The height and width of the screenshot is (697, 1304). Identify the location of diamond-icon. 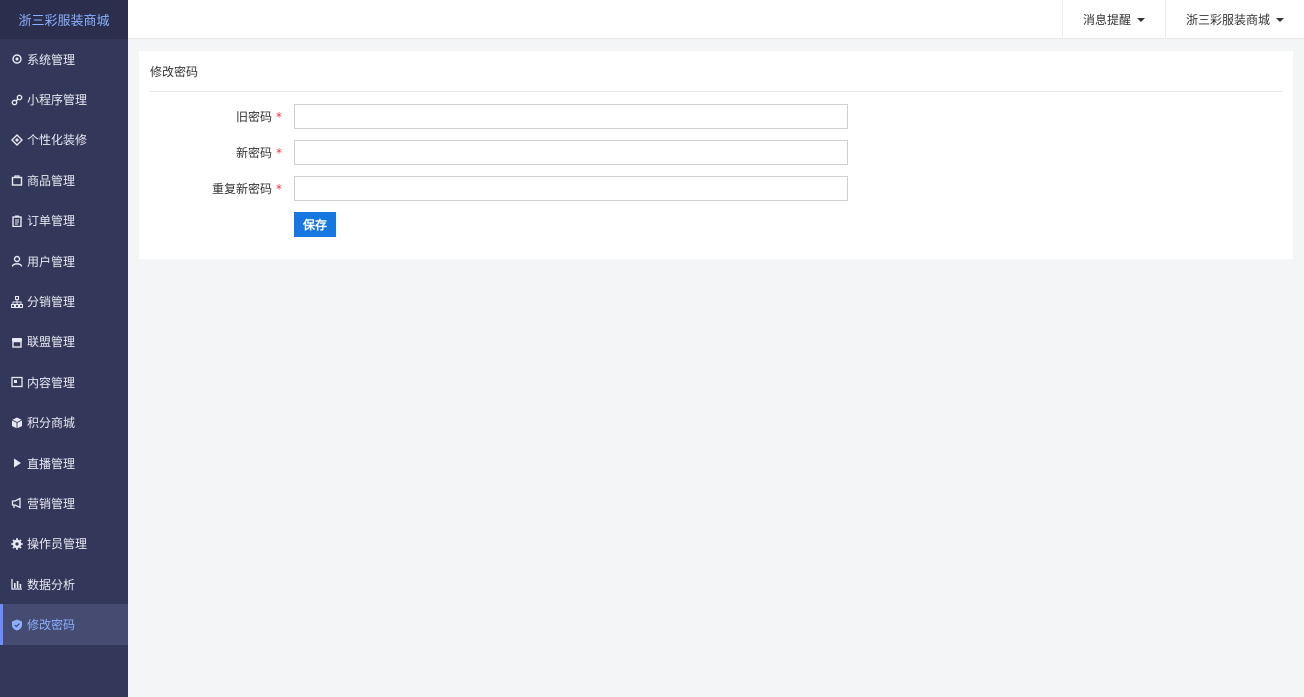
(16, 139).